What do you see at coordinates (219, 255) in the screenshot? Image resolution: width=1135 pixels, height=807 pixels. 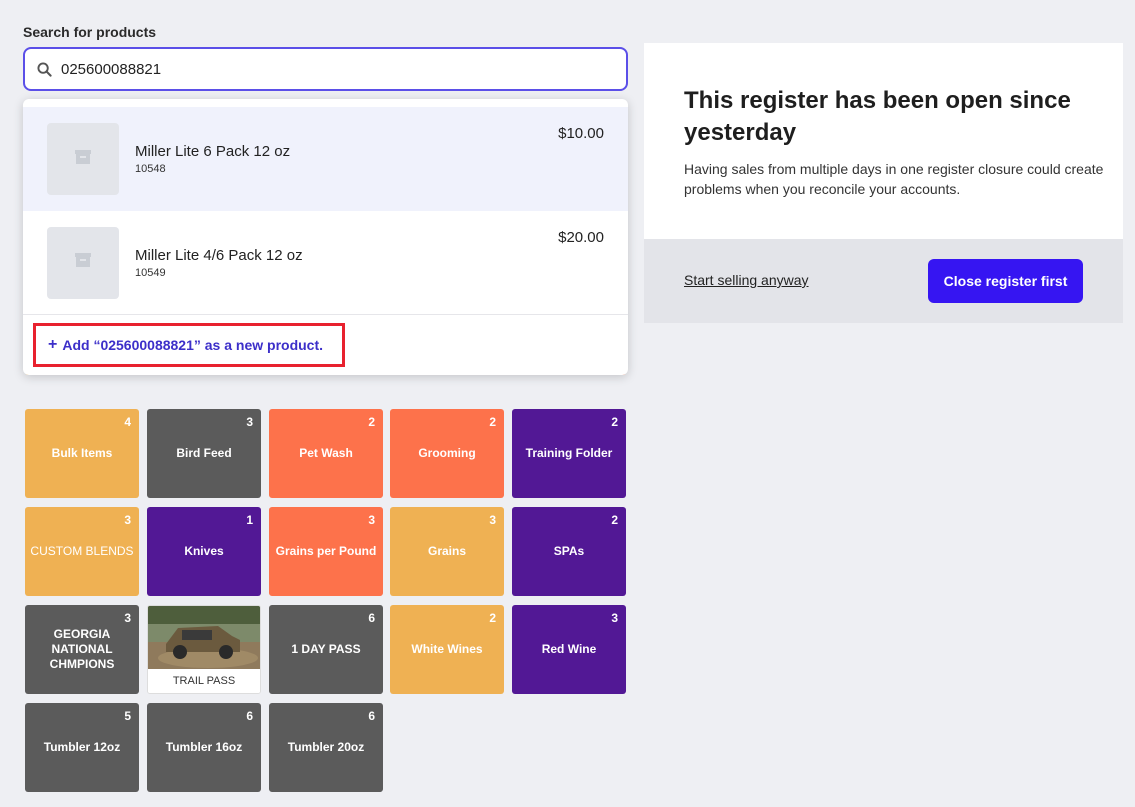 I see `result-name: Miller Lite 4/6 Pack 12 oz` at bounding box center [219, 255].